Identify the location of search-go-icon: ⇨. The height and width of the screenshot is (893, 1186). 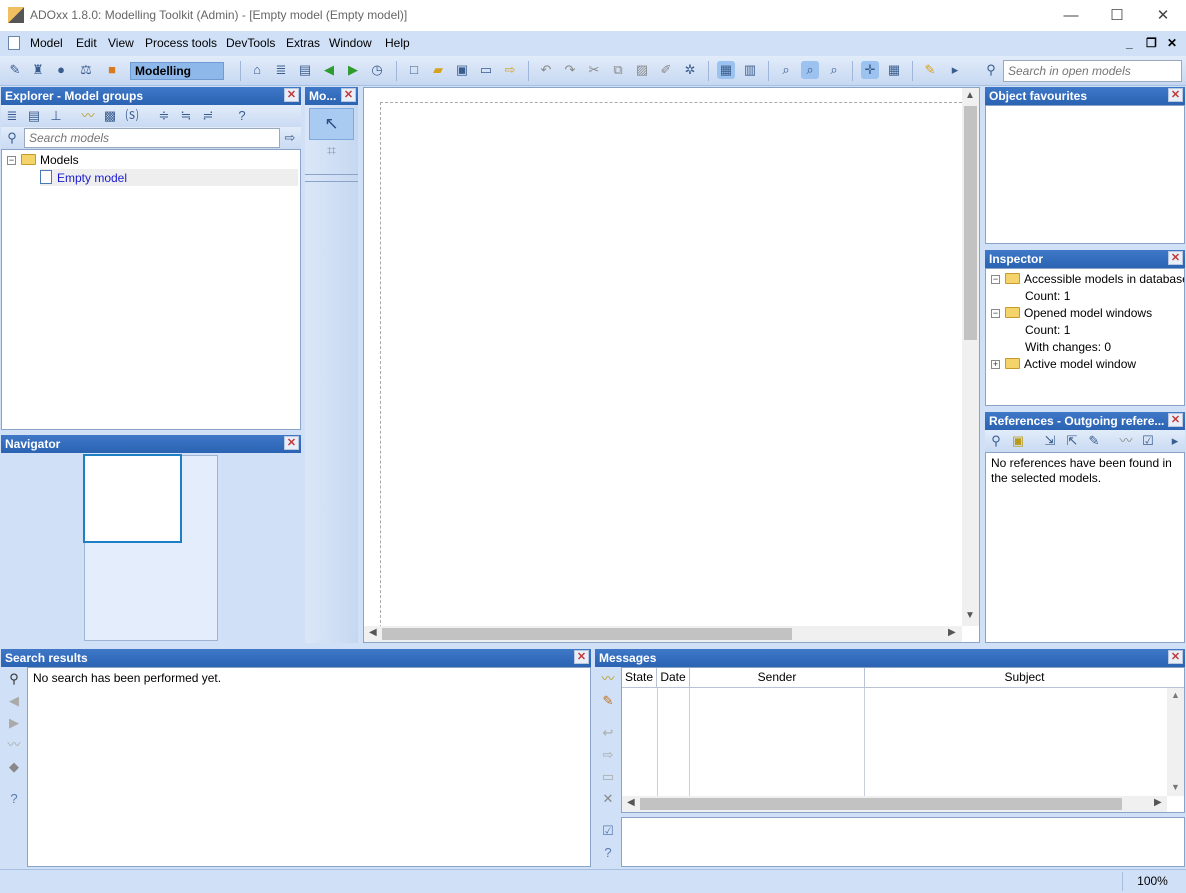
(290, 138).